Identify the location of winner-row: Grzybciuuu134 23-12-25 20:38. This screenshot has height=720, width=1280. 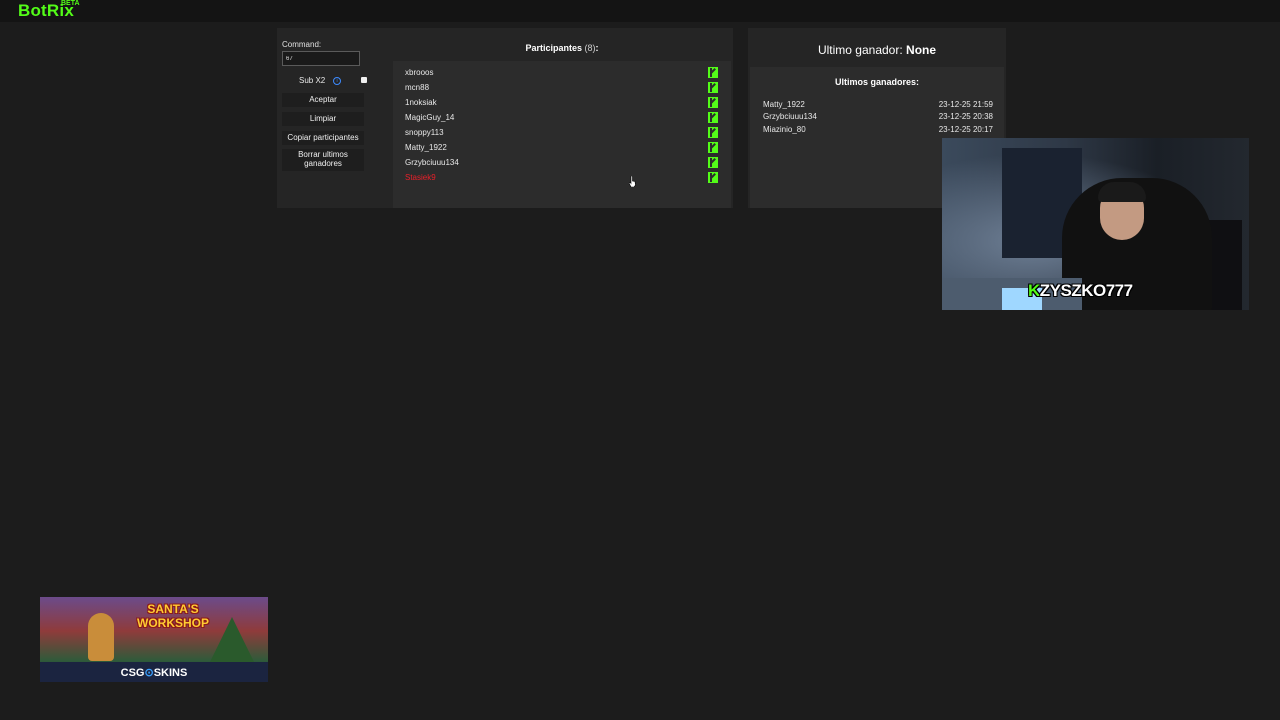
(878, 116).